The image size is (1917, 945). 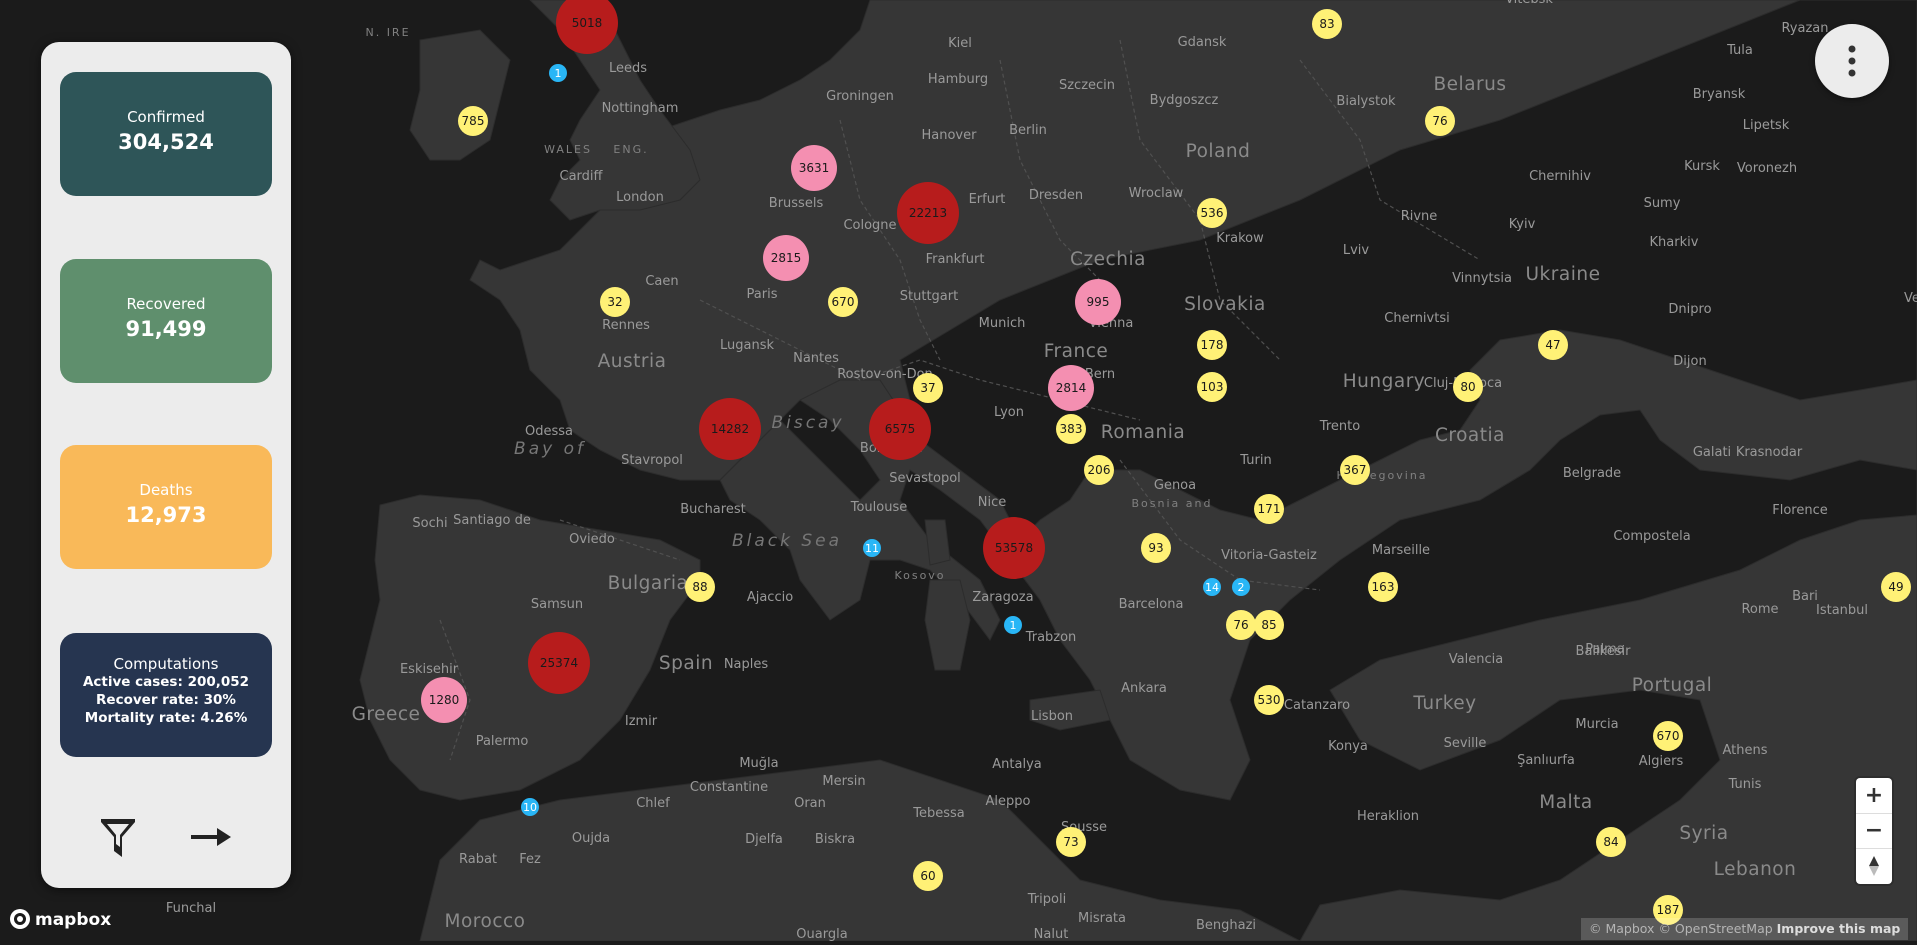 What do you see at coordinates (730, 429) in the screenshot?
I see `cluster-marker: 14282` at bounding box center [730, 429].